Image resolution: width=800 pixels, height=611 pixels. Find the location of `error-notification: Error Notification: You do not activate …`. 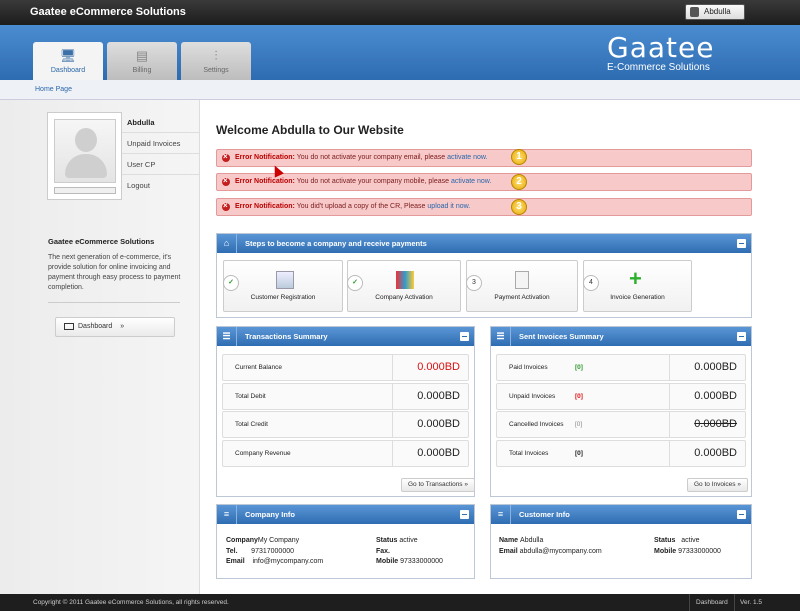

error-notification: Error Notification: You do not activate … is located at coordinates (484, 158).